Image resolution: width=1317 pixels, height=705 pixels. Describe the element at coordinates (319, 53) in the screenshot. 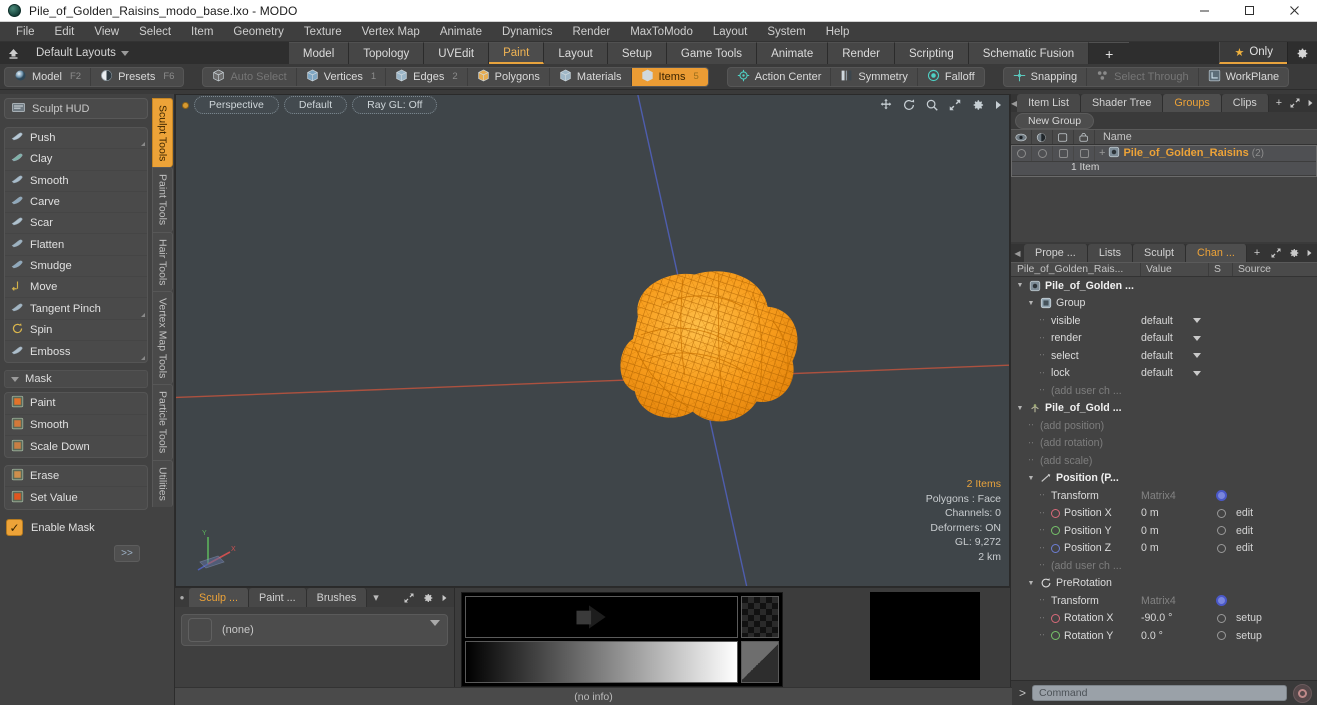

I see `layout-tab-model: Model` at that location.